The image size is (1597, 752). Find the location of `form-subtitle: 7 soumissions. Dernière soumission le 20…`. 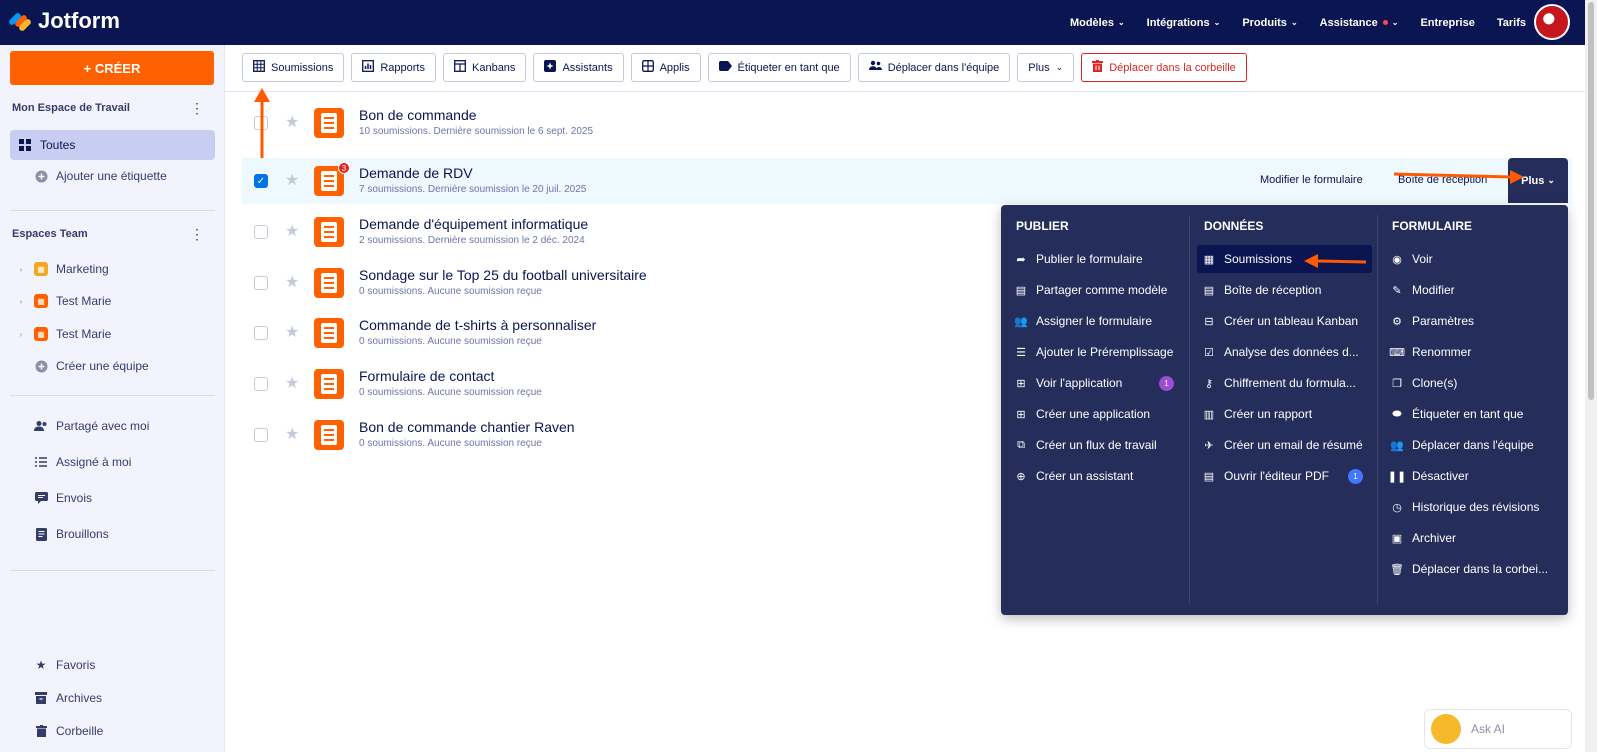

form-subtitle: 7 soumissions. Dernière soumission le 20… is located at coordinates (473, 189).